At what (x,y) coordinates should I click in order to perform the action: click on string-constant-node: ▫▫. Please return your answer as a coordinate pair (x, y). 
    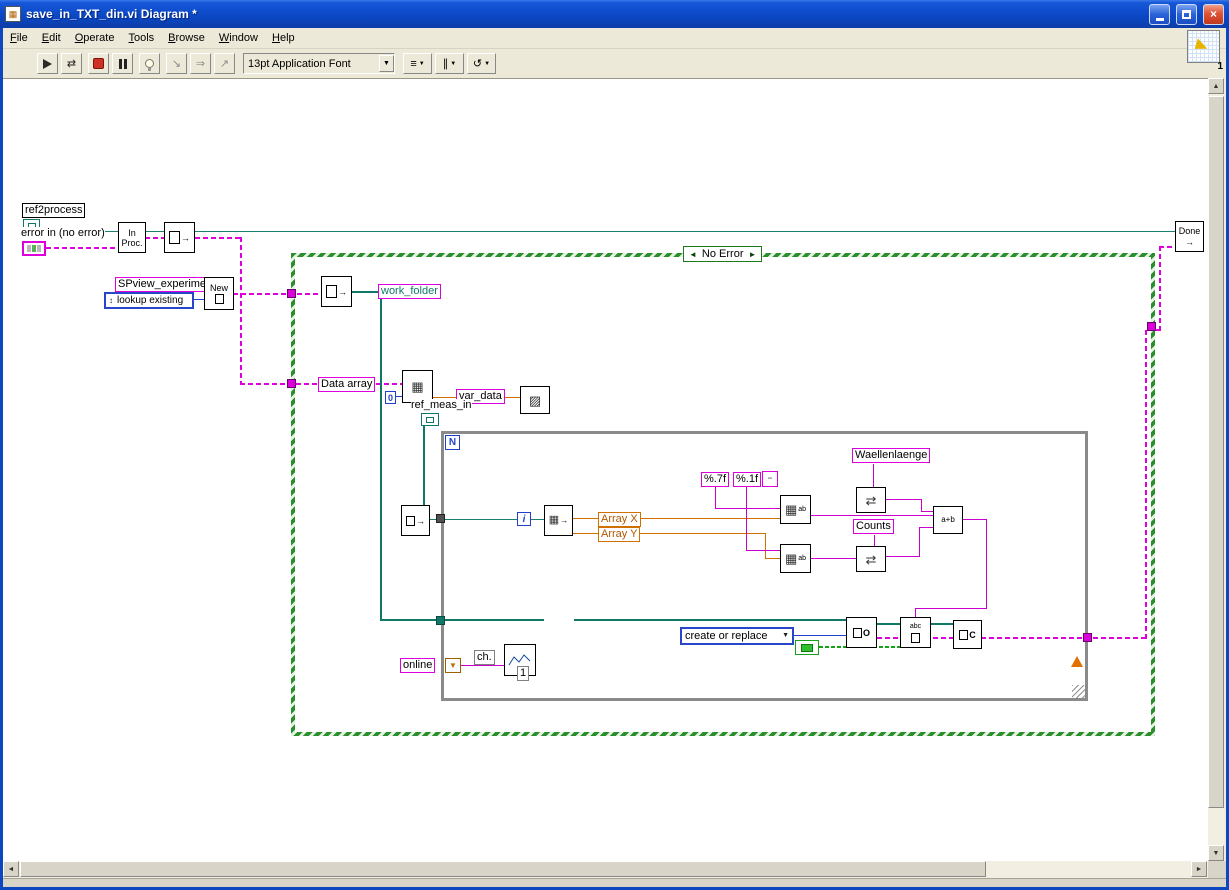
    Looking at the image, I should click on (770, 479).